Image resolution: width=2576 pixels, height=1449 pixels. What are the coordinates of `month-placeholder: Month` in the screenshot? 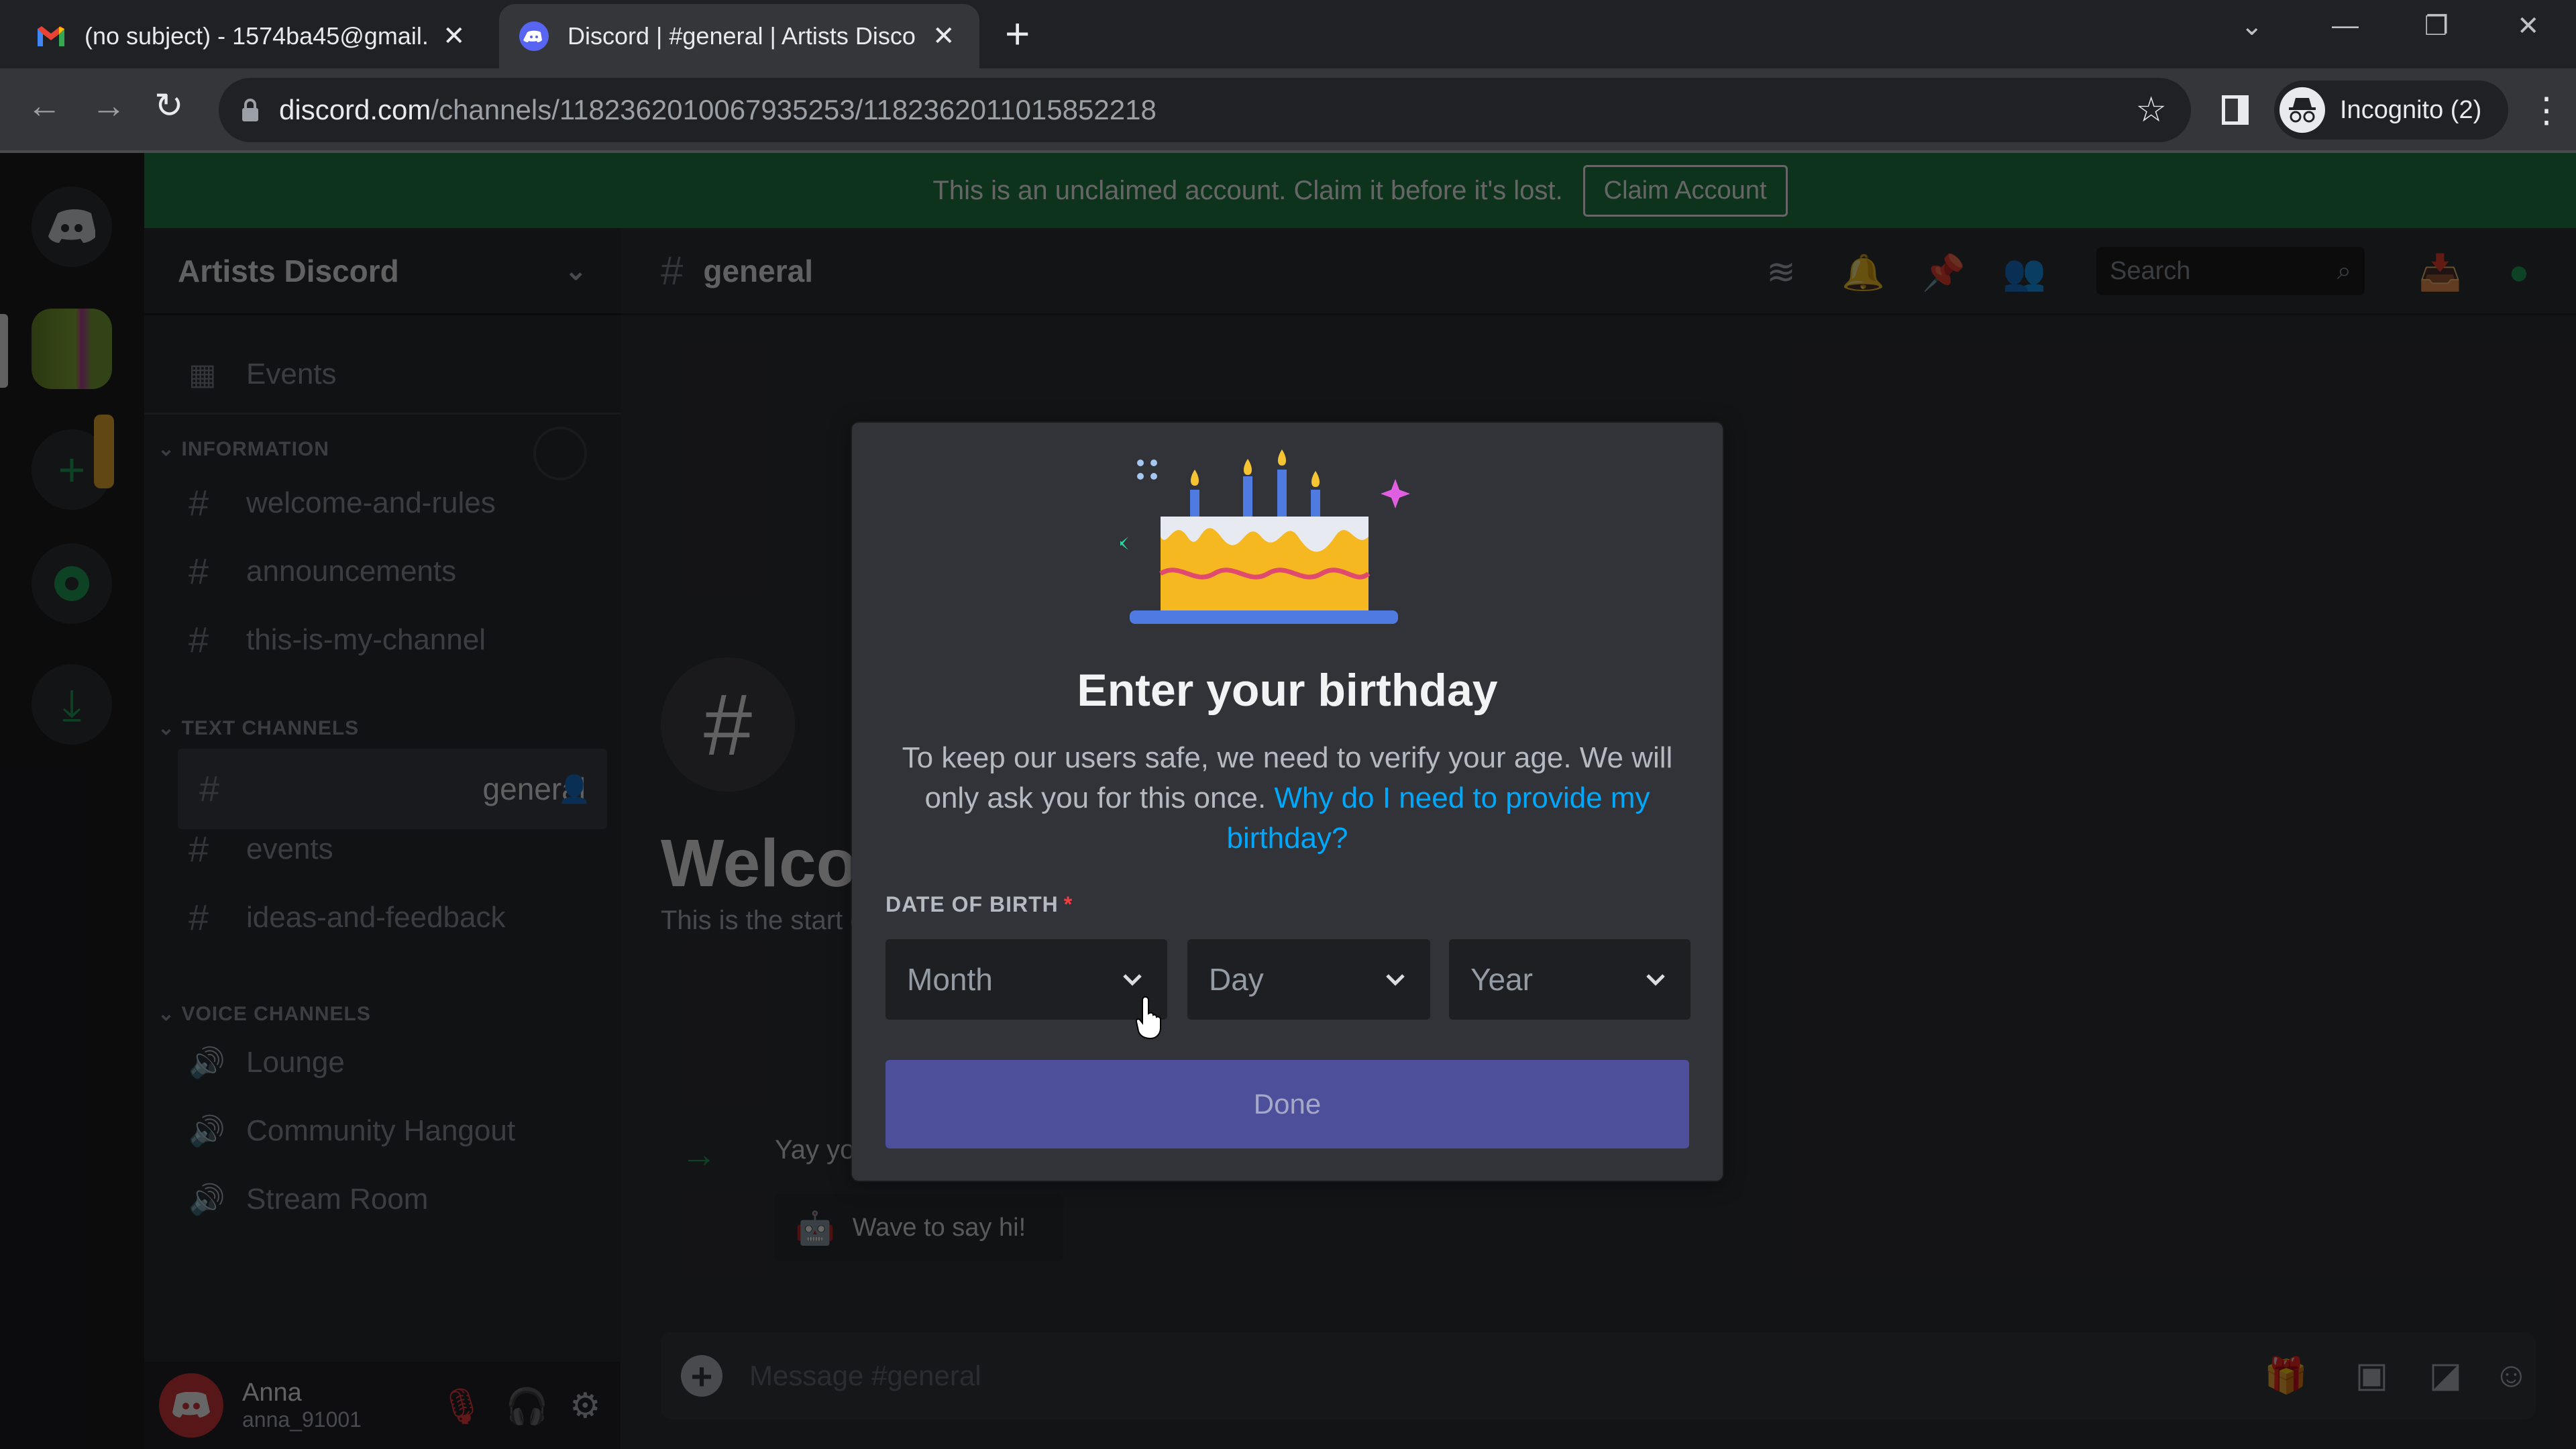 It's located at (950, 979).